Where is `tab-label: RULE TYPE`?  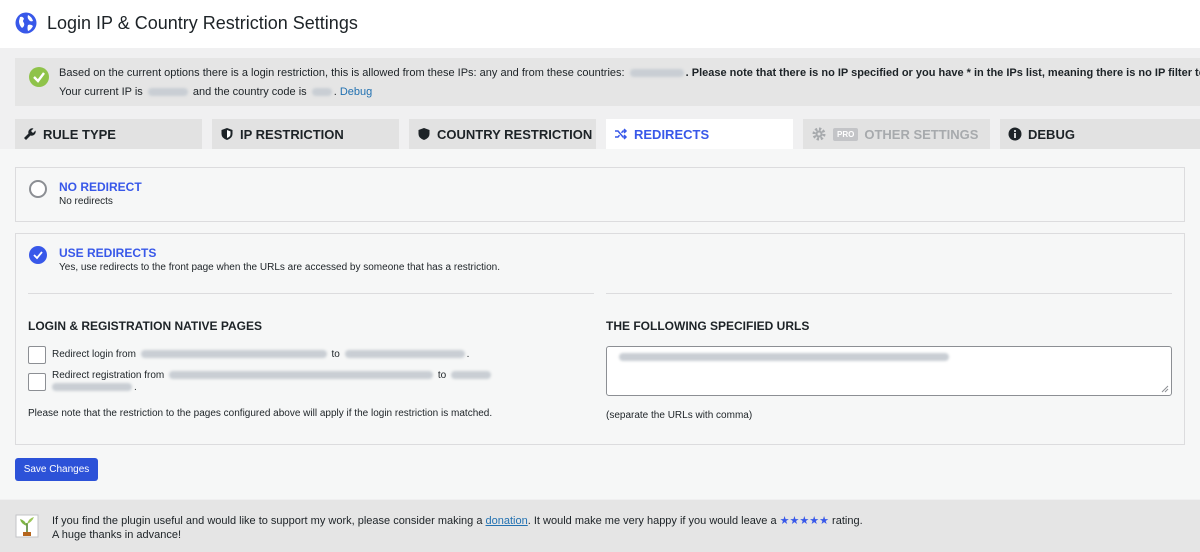
tab-label: RULE TYPE is located at coordinates (79, 134).